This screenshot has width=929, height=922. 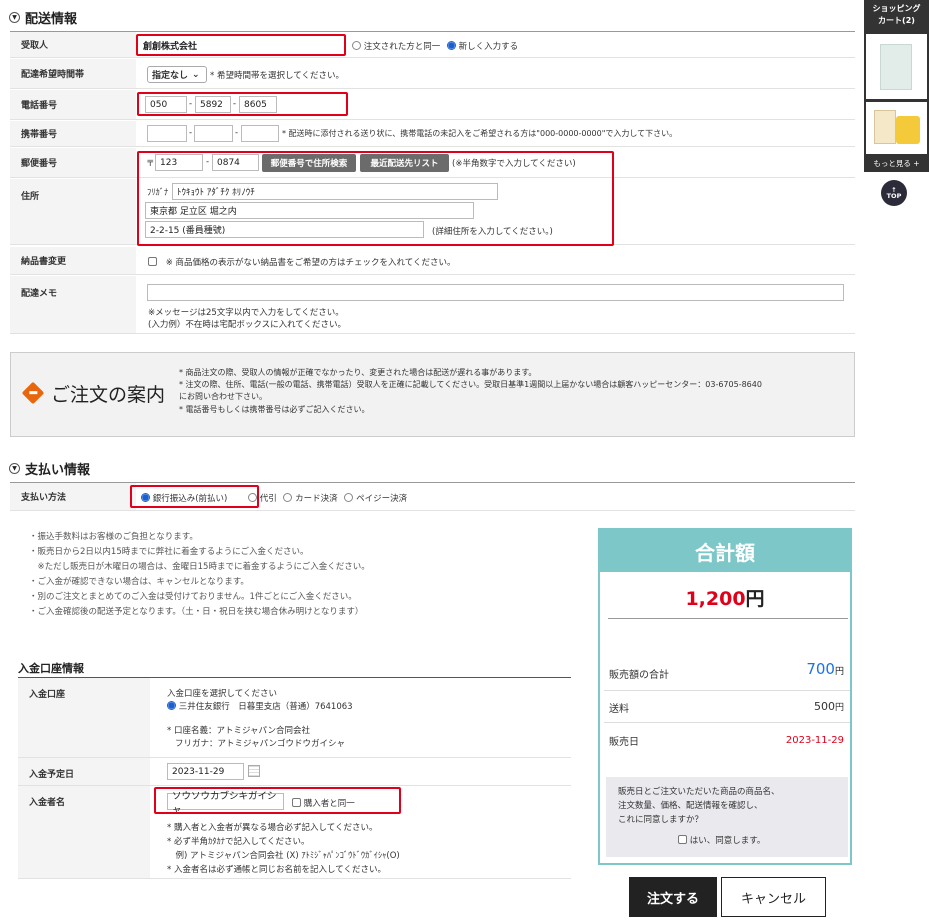 I want to click on postal-label: 郵便番号, so click(x=73, y=162).